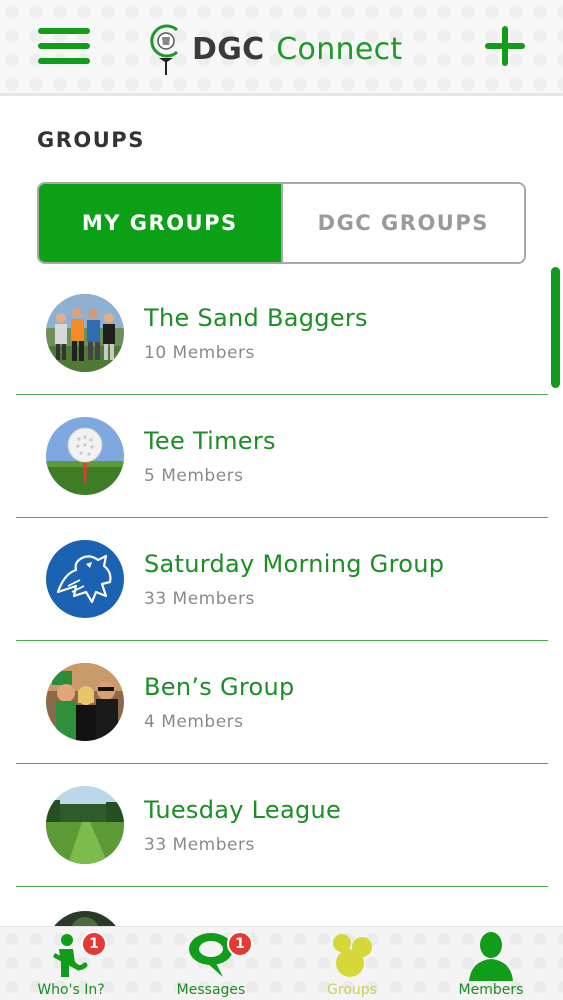 The image size is (563, 1000). I want to click on scrollbar, so click(555, 327).